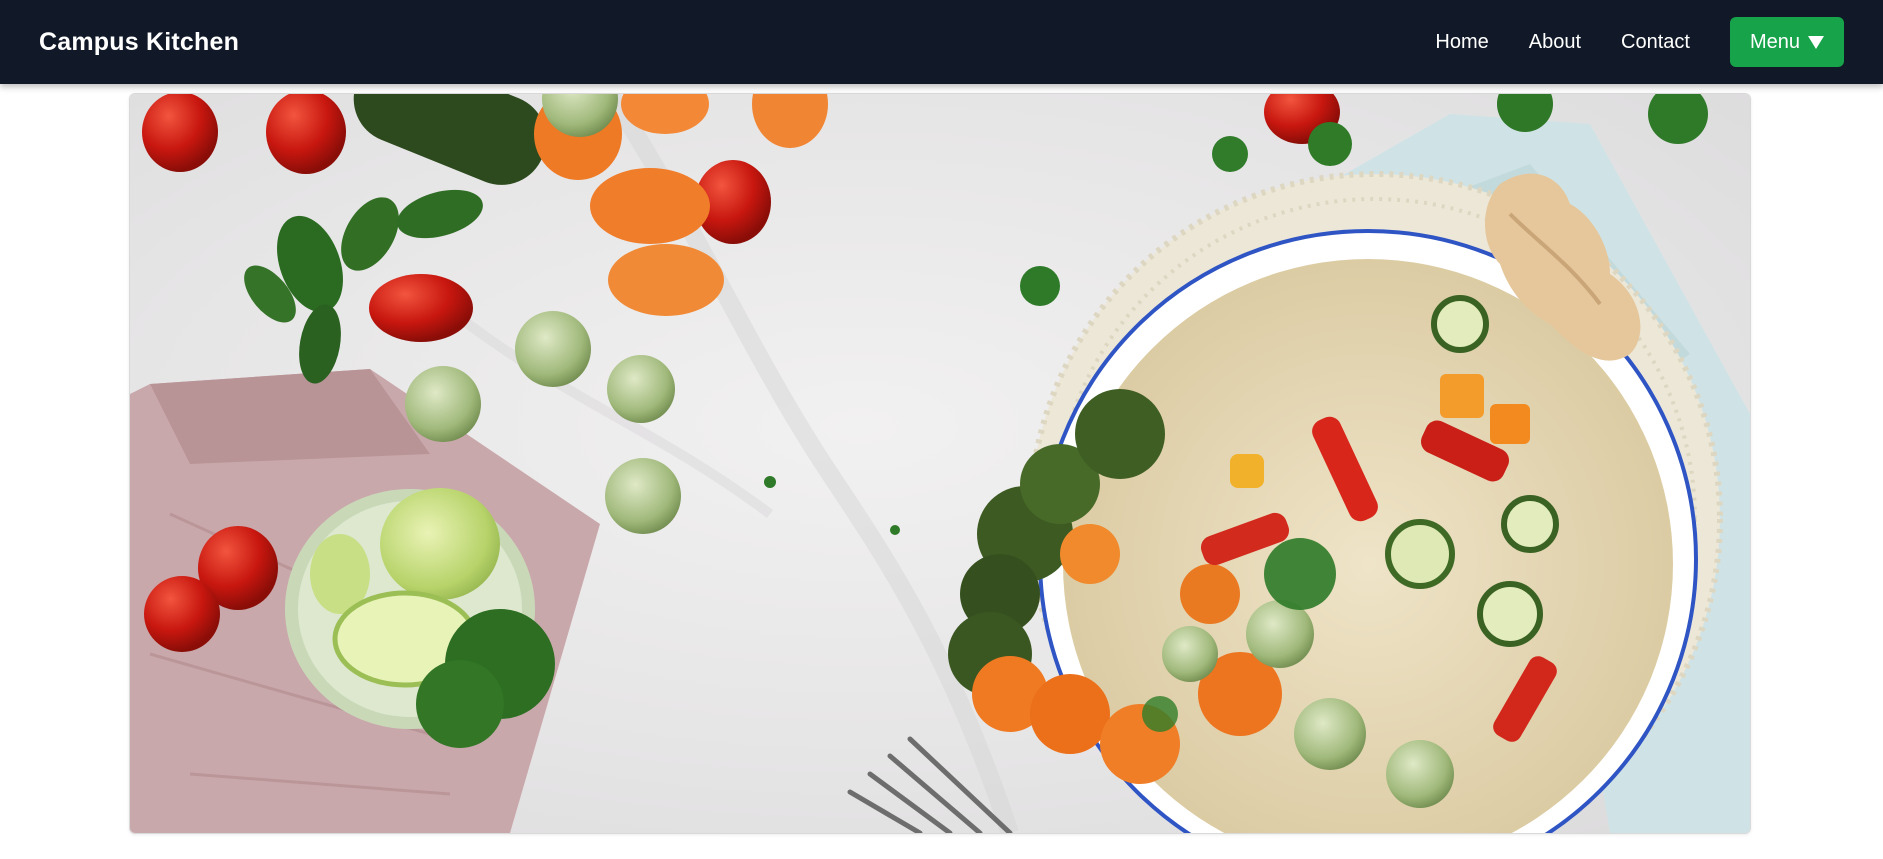 This screenshot has width=1883, height=859. What do you see at coordinates (139, 42) in the screenshot?
I see `brand-logo: Campus Kitchen` at bounding box center [139, 42].